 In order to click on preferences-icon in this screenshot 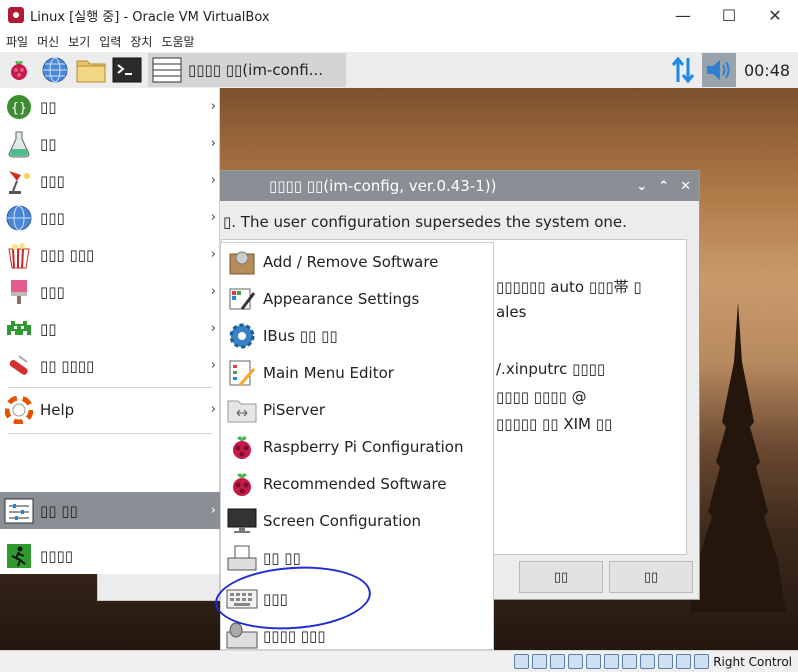, I will do `click(19, 510)`.